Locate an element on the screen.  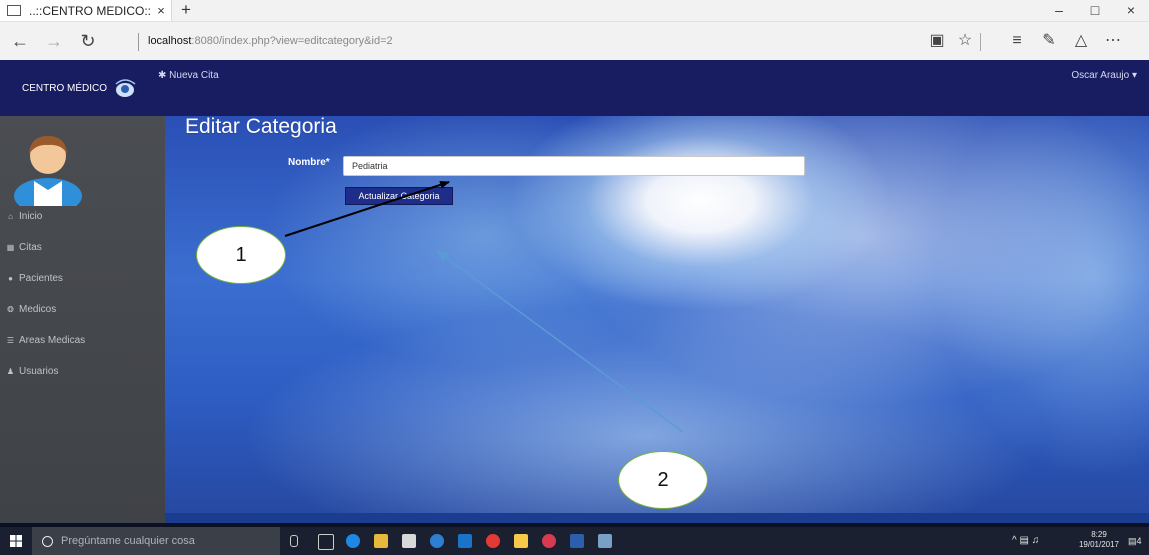
sidebar-item-pacientes: ● Pacientes is located at coordinates (31, 278).